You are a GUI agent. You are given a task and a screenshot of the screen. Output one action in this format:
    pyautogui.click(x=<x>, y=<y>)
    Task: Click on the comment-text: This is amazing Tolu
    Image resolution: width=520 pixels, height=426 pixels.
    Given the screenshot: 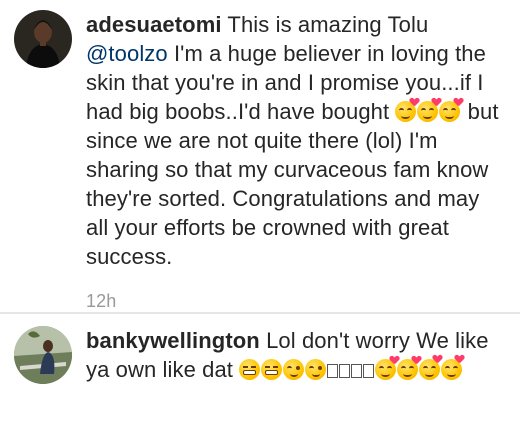 What is the action you would take?
    pyautogui.click(x=328, y=24)
    